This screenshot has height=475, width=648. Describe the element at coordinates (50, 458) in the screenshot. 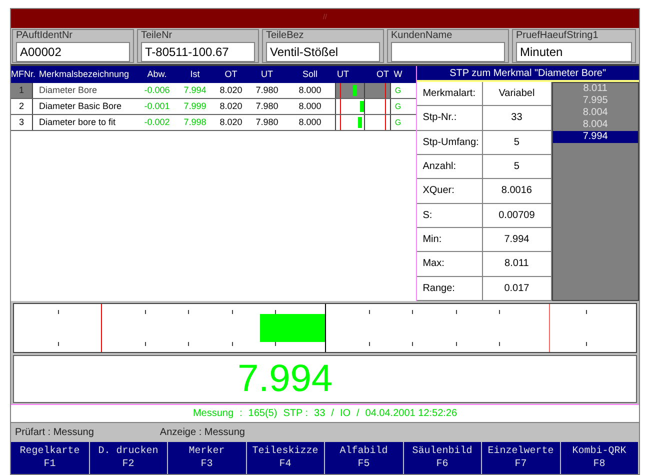

I see `function-key: Regelkarte F1` at that location.